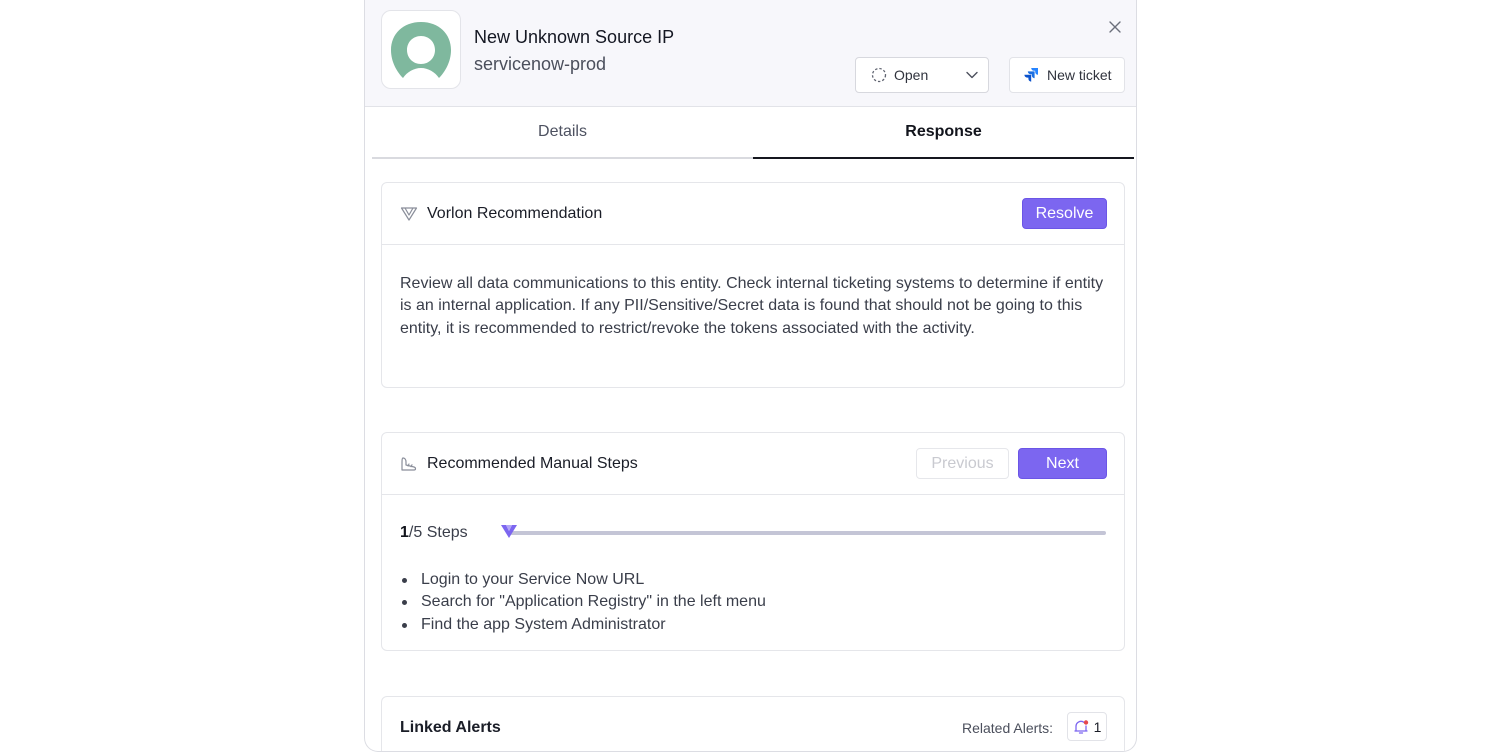 Image resolution: width=1500 pixels, height=752 pixels. I want to click on total-steps: /5 Steps, so click(438, 532).